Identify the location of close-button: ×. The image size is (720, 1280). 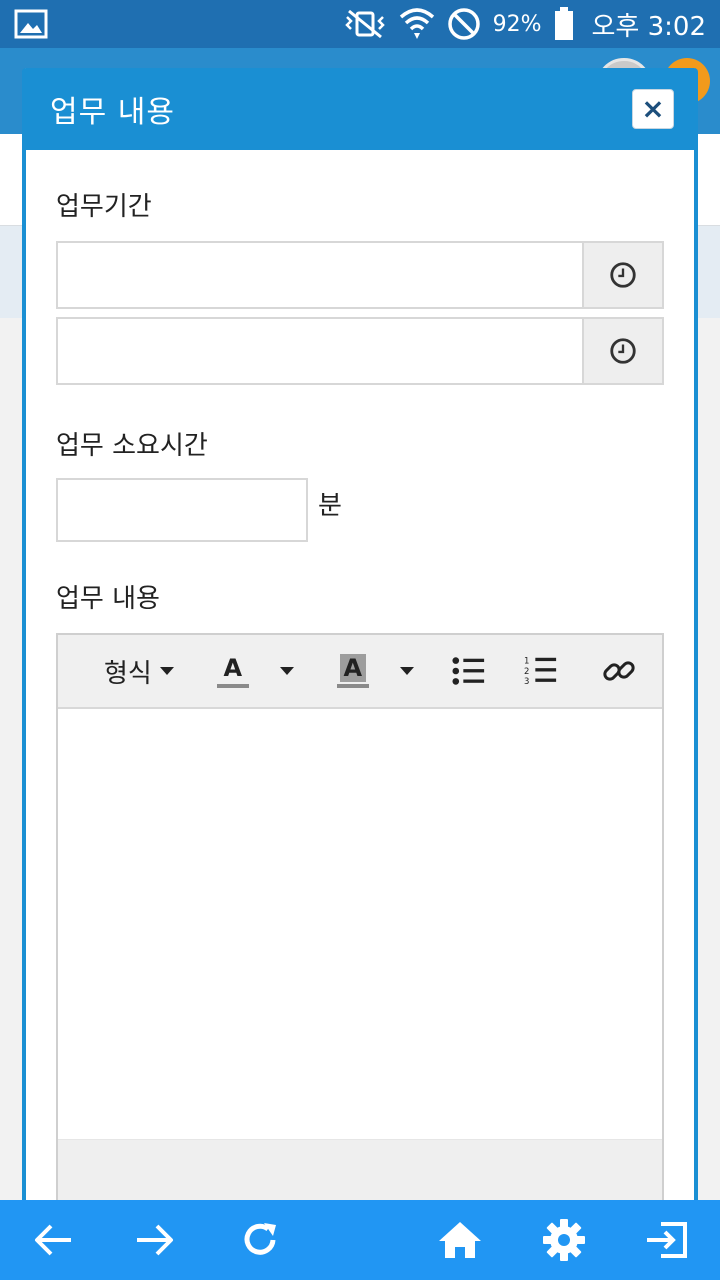
(653, 109).